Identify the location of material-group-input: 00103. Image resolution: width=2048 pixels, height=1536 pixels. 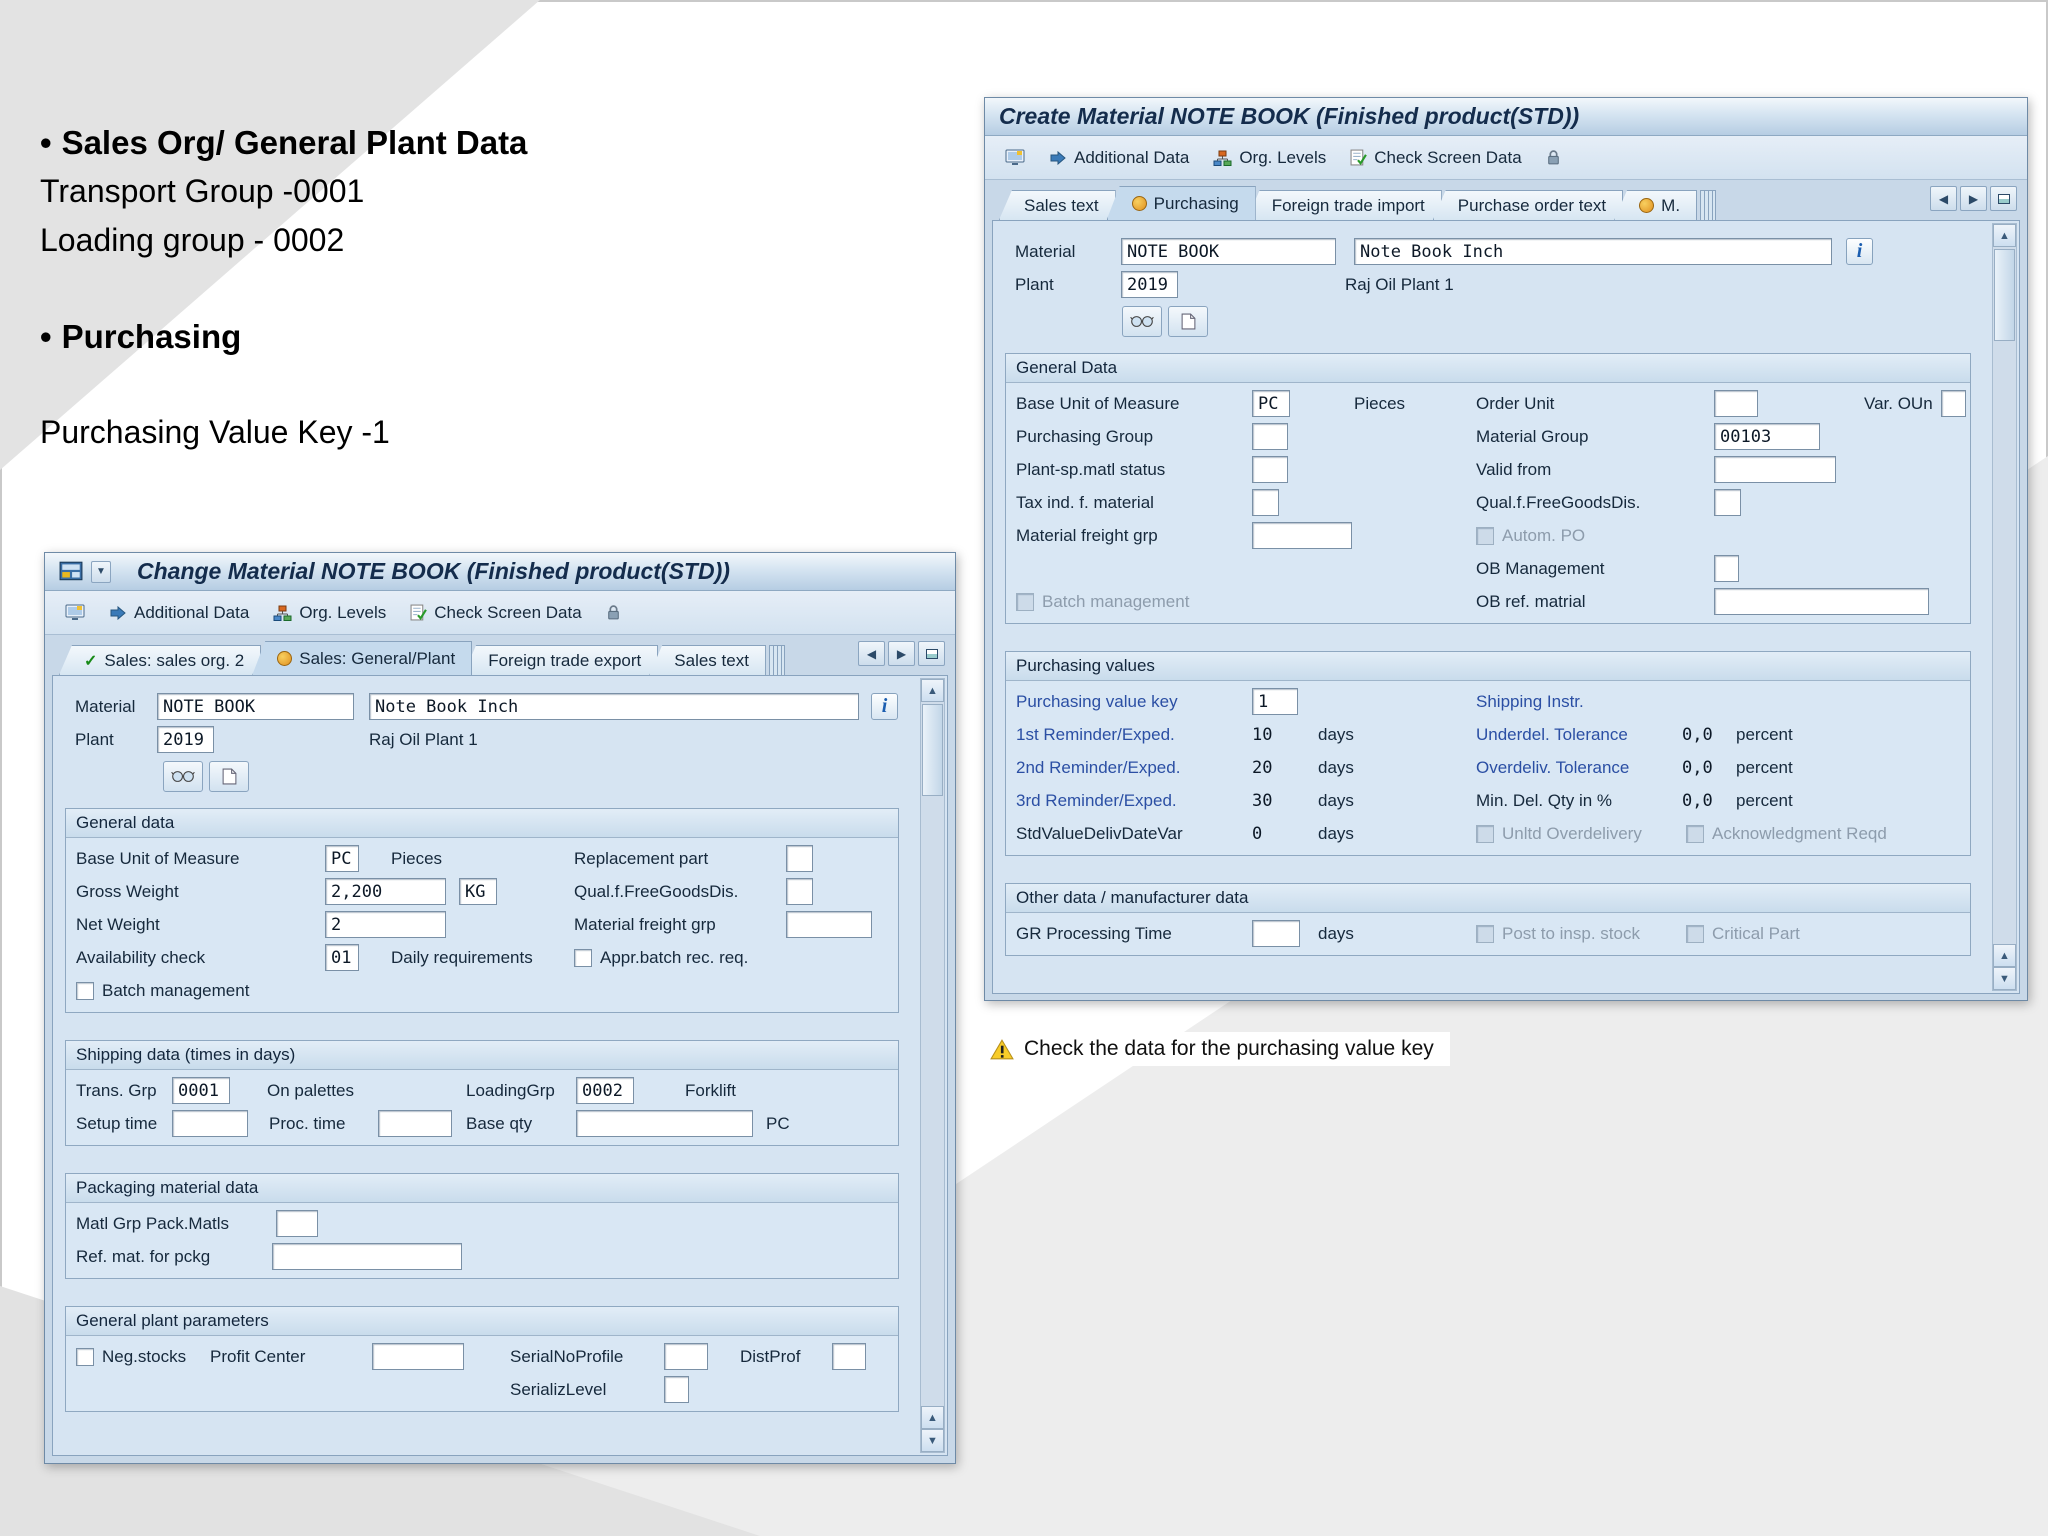
(1767, 436).